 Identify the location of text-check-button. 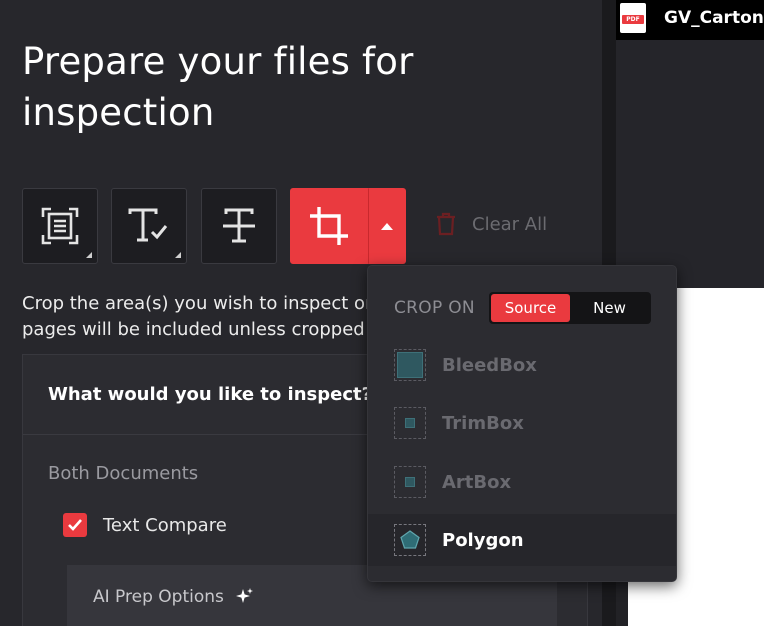
(149, 226).